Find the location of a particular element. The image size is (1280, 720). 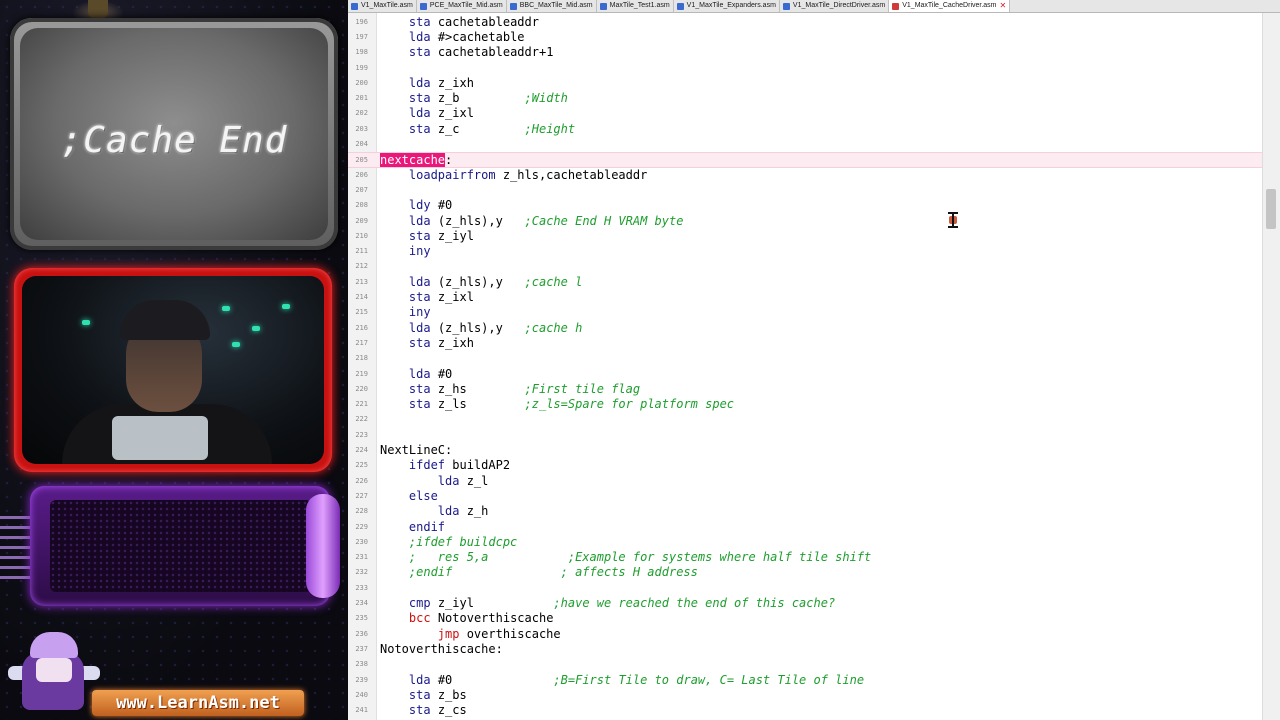

line-number: 226 is located at coordinates (361, 480).